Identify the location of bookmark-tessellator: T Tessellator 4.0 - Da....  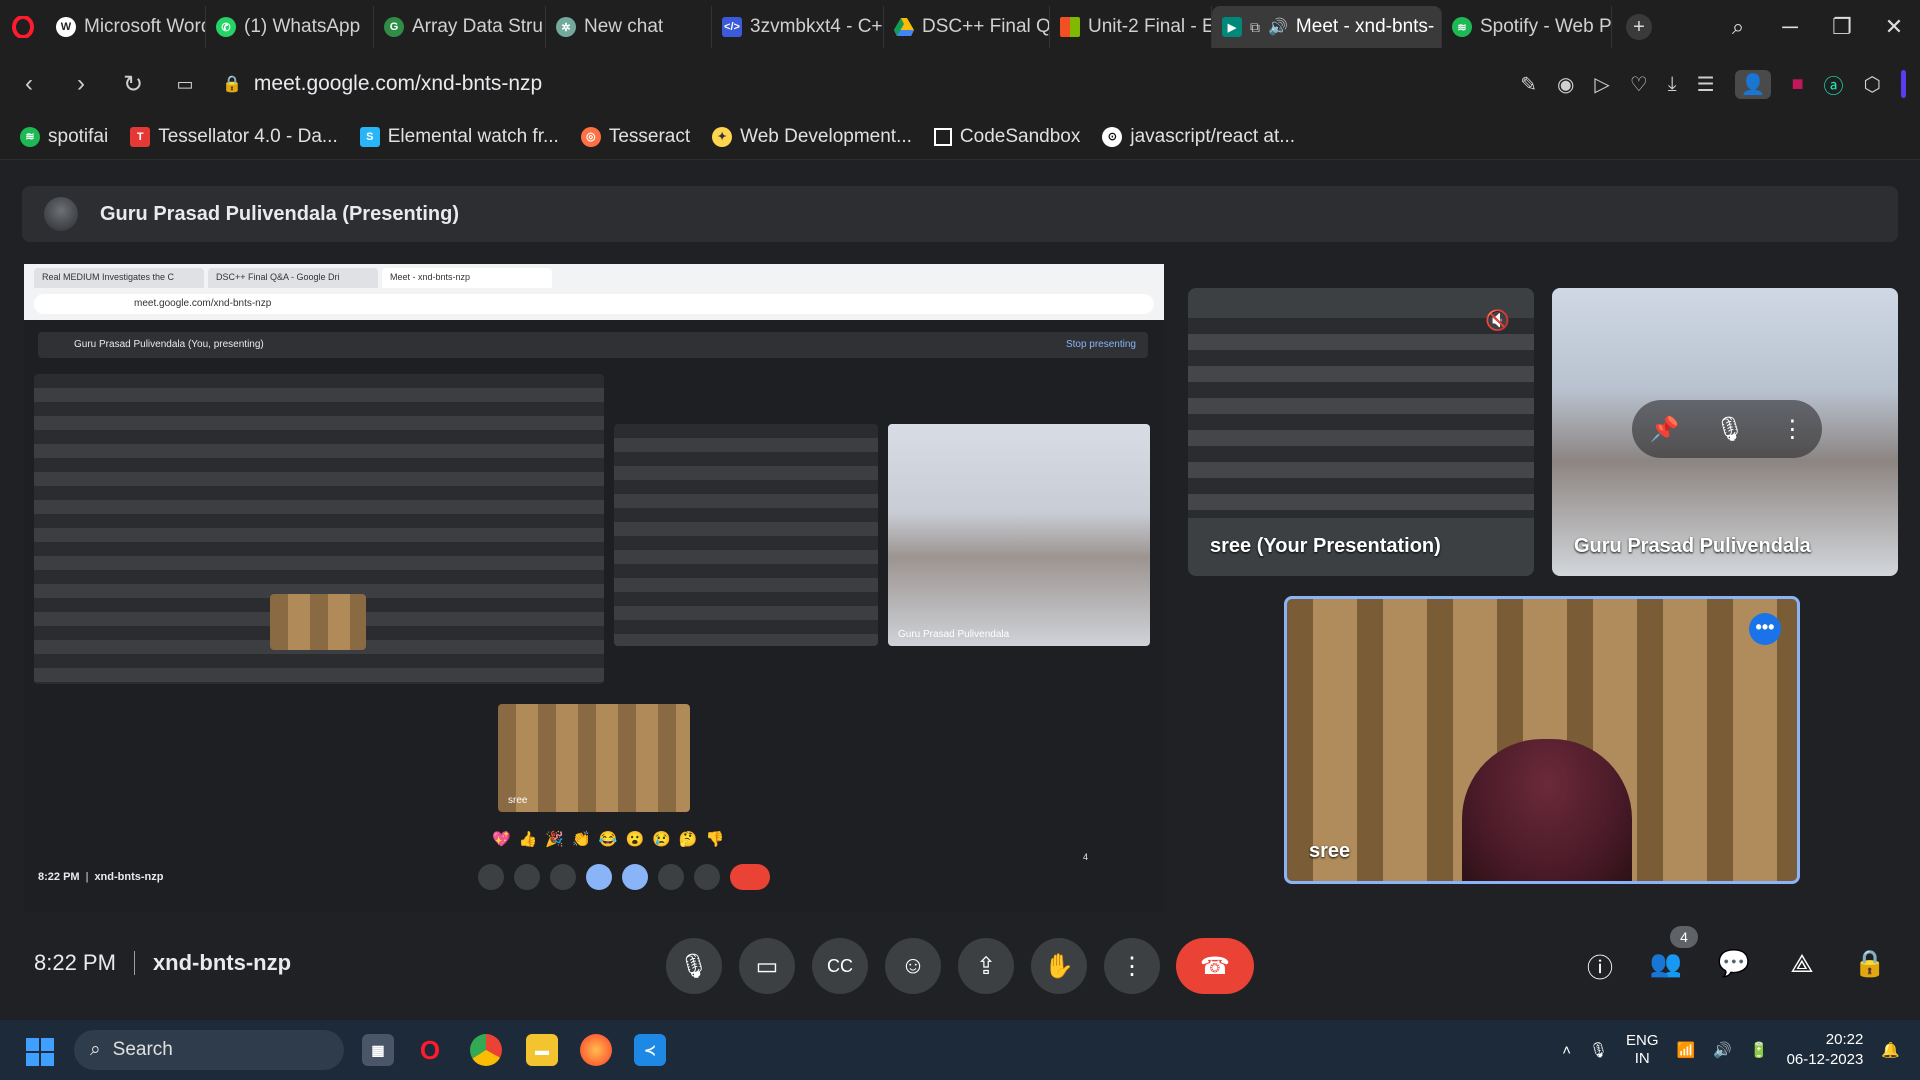
(234, 137).